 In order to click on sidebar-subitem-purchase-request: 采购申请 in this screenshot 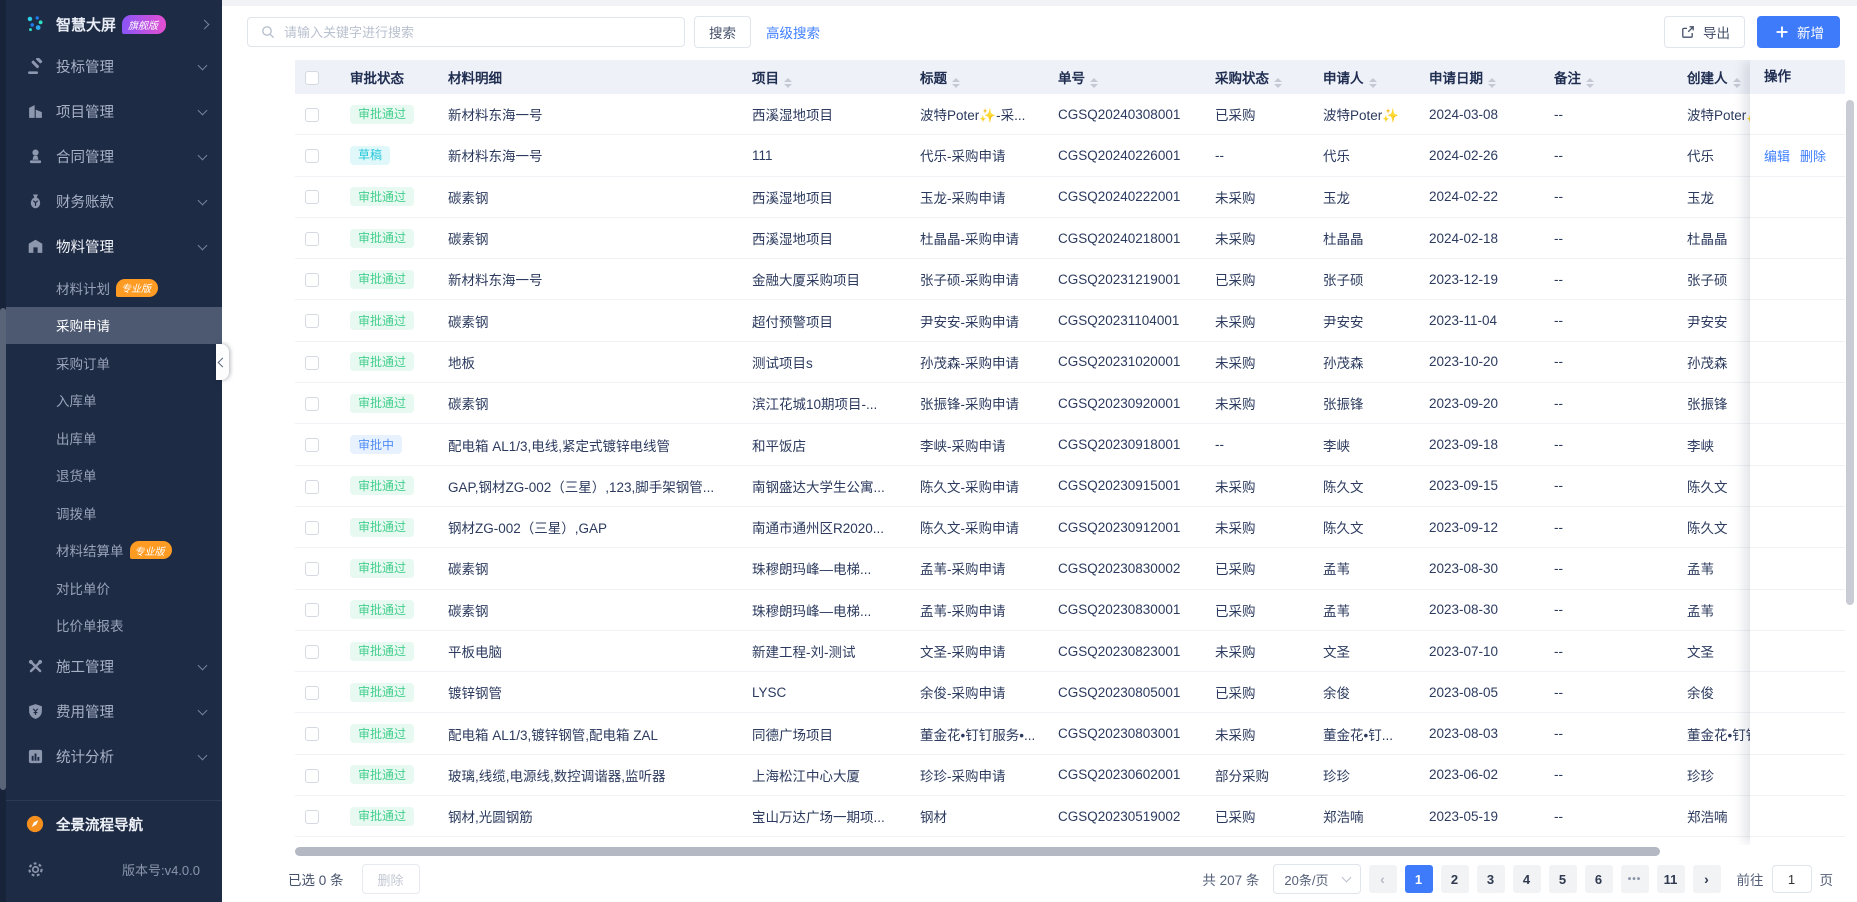, I will do `click(114, 325)`.